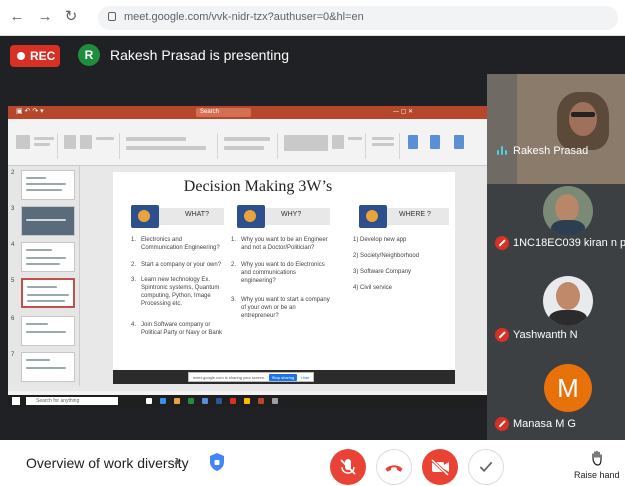  What do you see at coordinates (283, 377) in the screenshot?
I see `stop-sharing-button: Stop sharing` at bounding box center [283, 377].